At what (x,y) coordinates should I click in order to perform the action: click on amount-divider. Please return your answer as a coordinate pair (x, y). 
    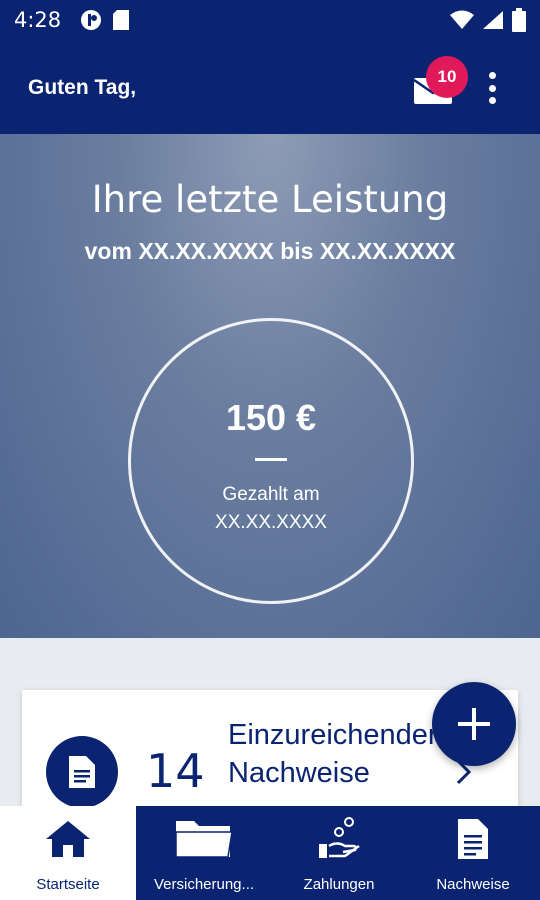
    Looking at the image, I should click on (271, 459).